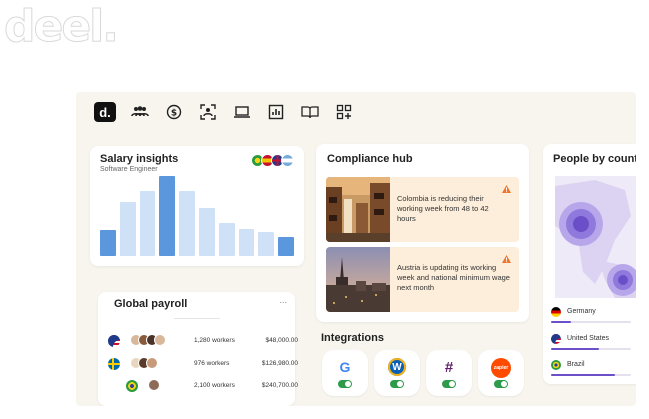 The image size is (649, 419). What do you see at coordinates (242, 112) in the screenshot?
I see `laptop-icon` at bounding box center [242, 112].